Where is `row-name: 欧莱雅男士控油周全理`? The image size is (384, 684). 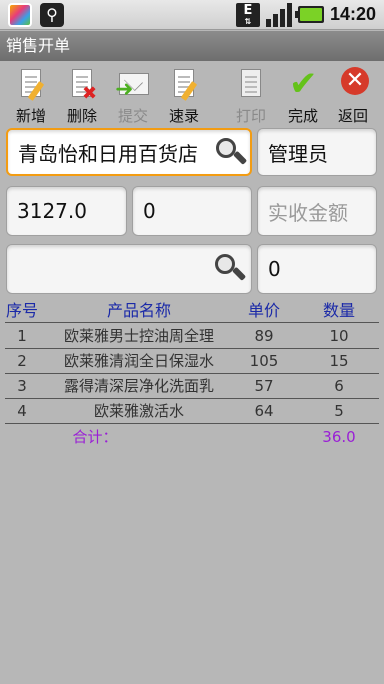
row-name: 欧莱雅男士控油周全理 is located at coordinates (138, 336).